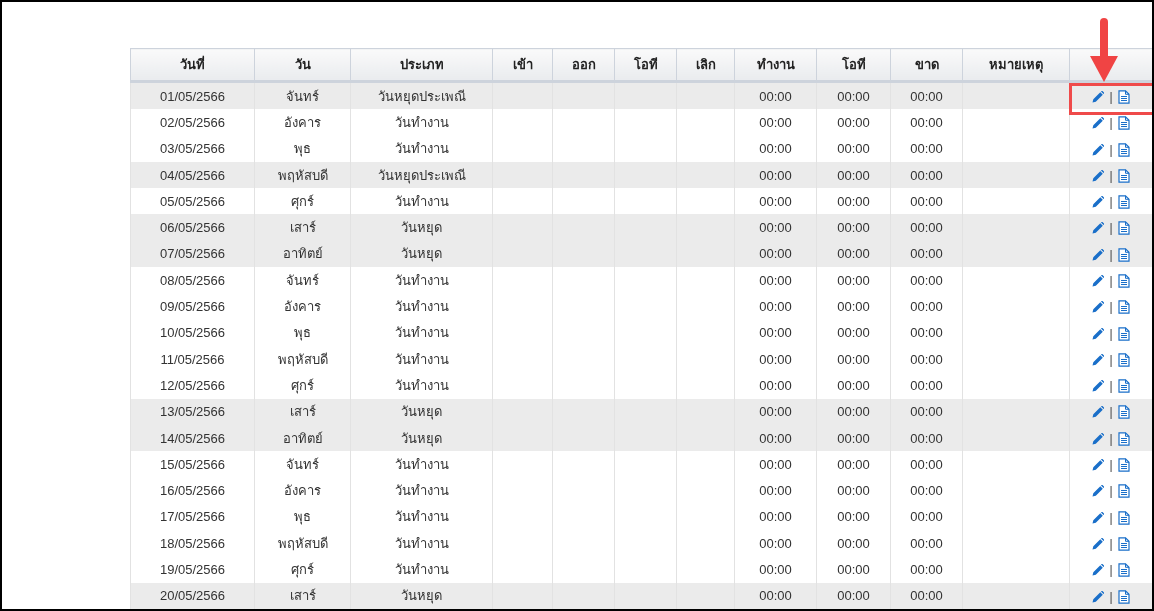 Image resolution: width=1154 pixels, height=611 pixels. Describe the element at coordinates (302, 148) in the screenshot. I see `table-cell: พุธ` at that location.